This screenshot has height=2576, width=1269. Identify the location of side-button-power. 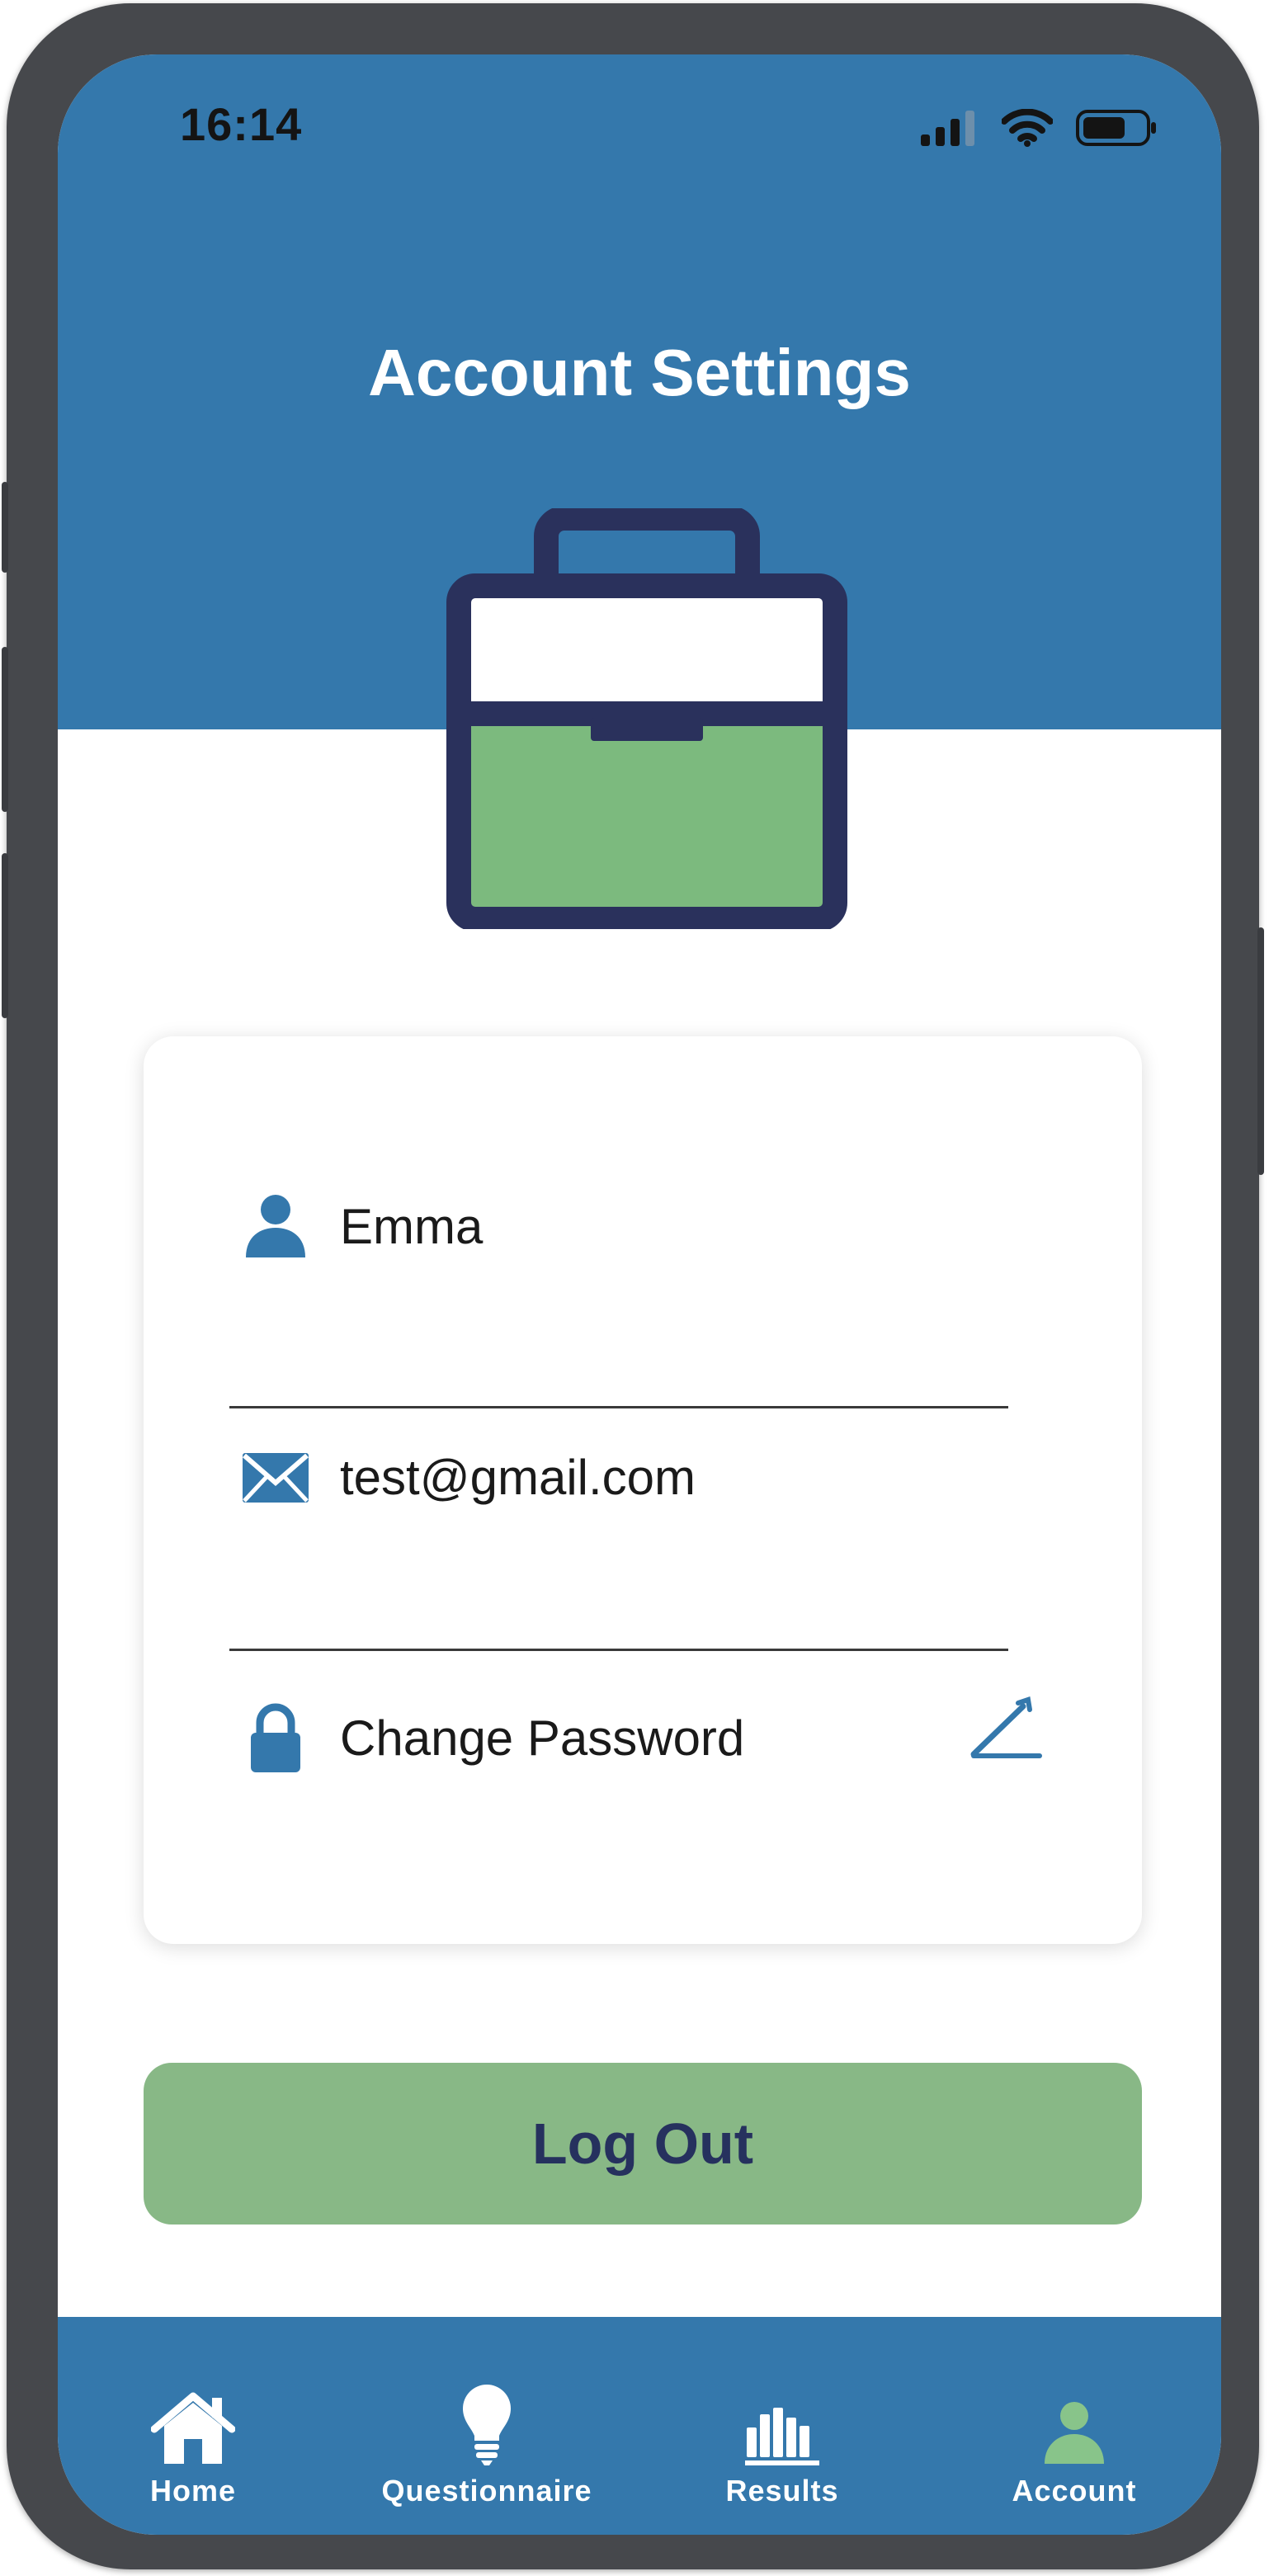
(1260, 1051).